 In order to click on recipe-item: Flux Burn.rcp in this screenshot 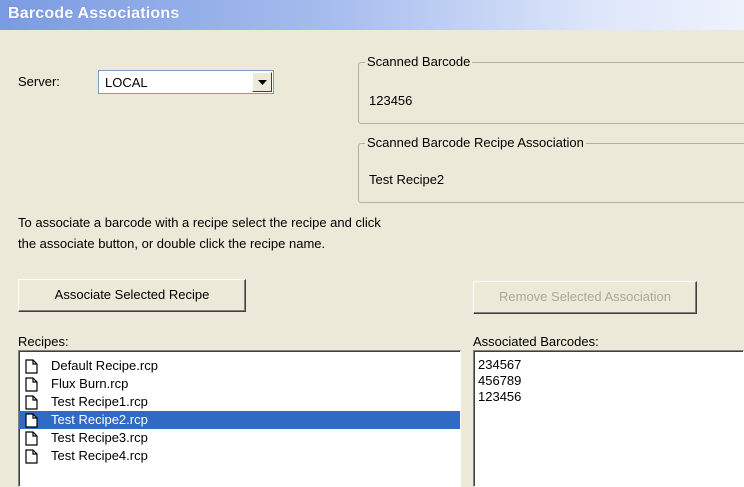, I will do `click(239, 384)`.